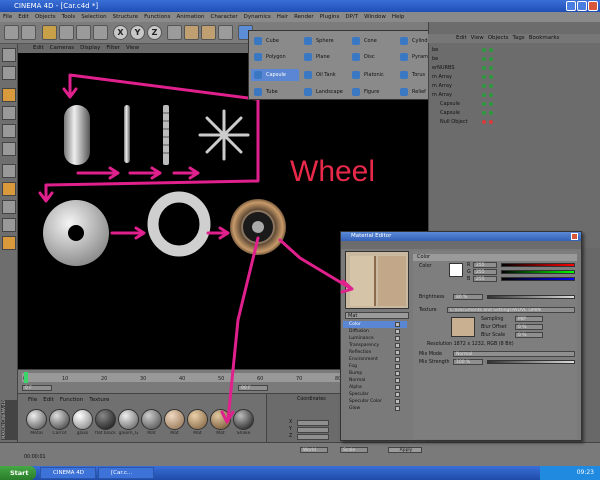 This screenshot has height=480, width=600. Describe the element at coordinates (287, 330) in the screenshot. I see `overlay-annotations` at that location.